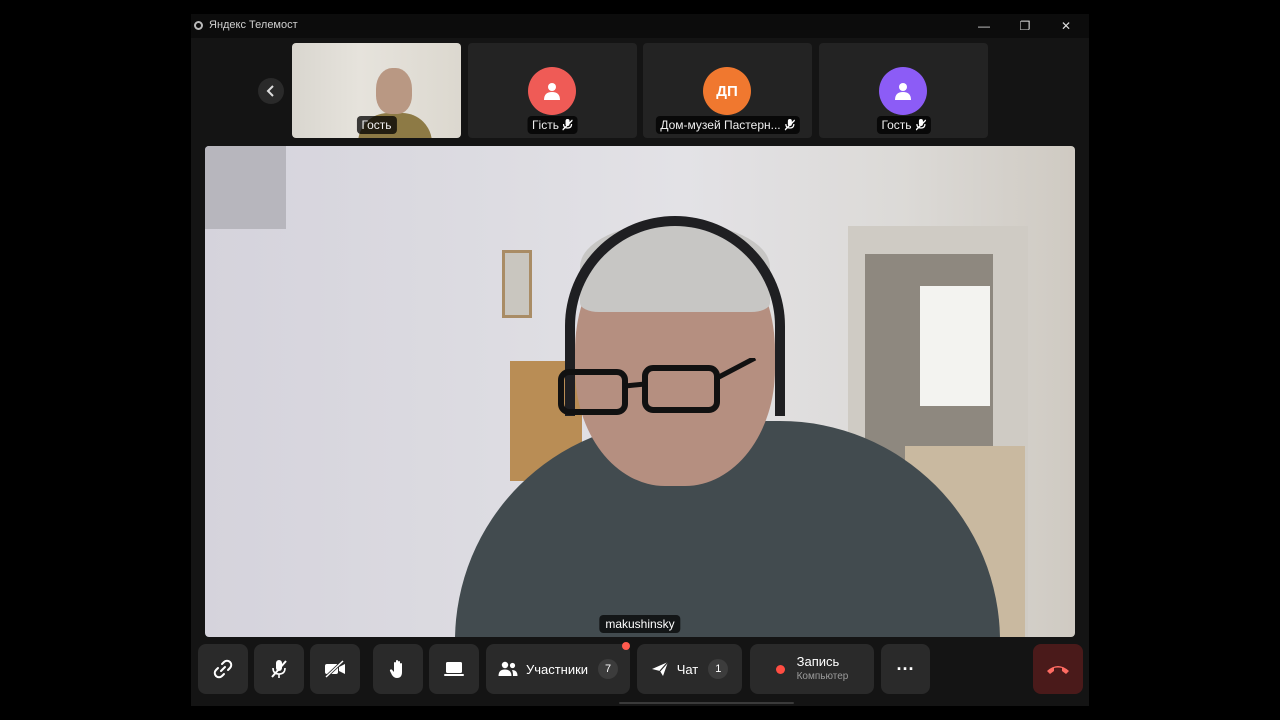 The width and height of the screenshot is (1280, 720). What do you see at coordinates (657, 386) in the screenshot?
I see `glasses` at bounding box center [657, 386].